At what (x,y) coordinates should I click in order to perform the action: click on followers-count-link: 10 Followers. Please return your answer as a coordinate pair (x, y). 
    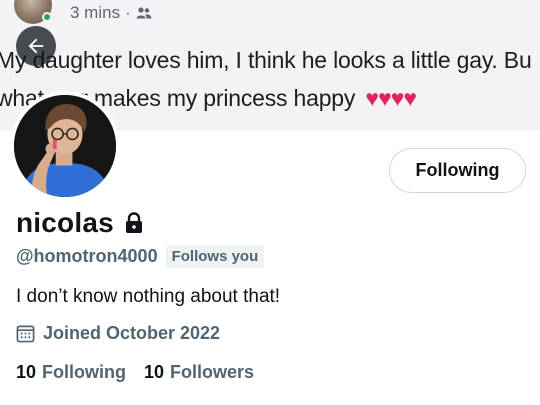
    Looking at the image, I should click on (199, 372).